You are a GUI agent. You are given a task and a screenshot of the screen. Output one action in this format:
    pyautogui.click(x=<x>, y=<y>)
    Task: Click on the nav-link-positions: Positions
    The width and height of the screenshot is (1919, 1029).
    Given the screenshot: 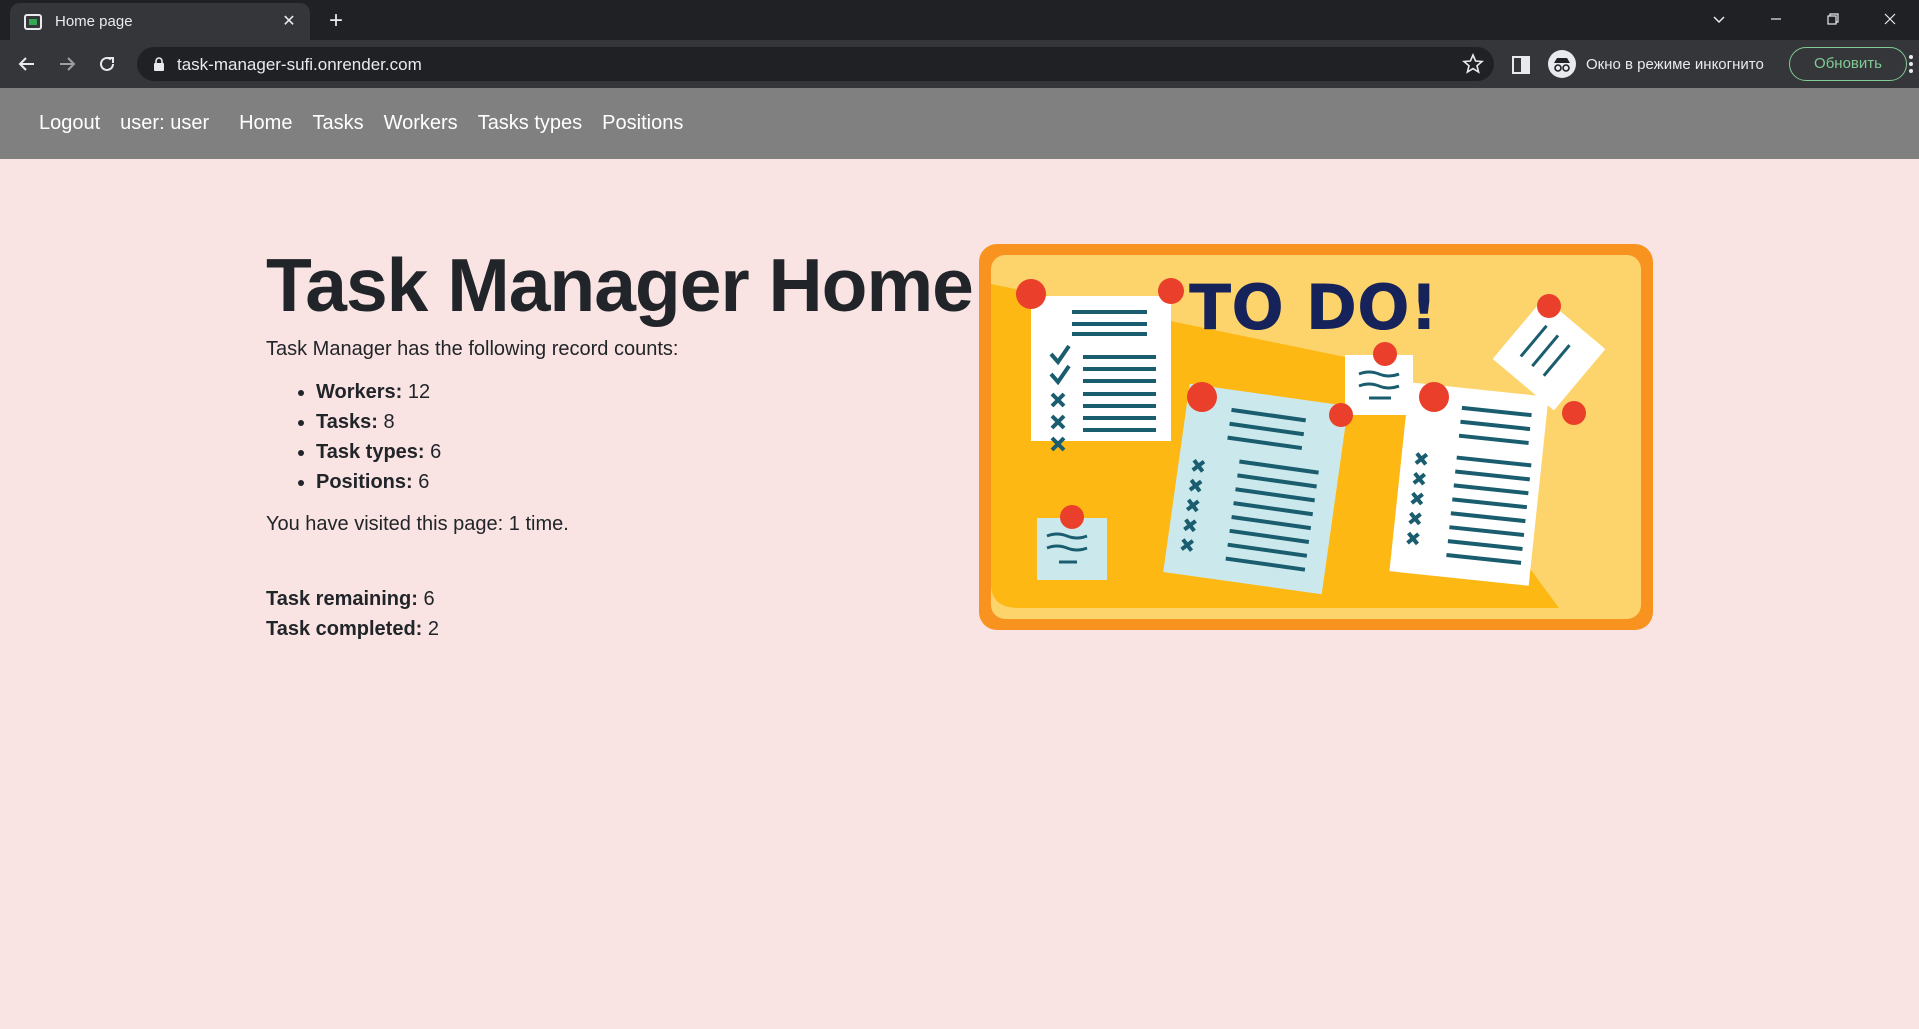 What is the action you would take?
    pyautogui.click(x=642, y=123)
    